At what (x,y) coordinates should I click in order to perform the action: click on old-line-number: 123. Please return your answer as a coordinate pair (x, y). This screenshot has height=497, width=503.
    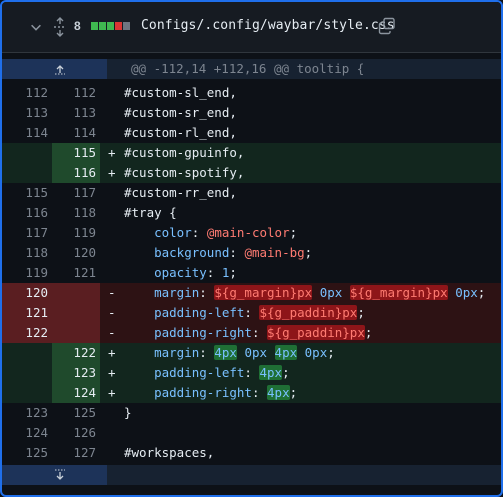
    Looking at the image, I should click on (27, 413).